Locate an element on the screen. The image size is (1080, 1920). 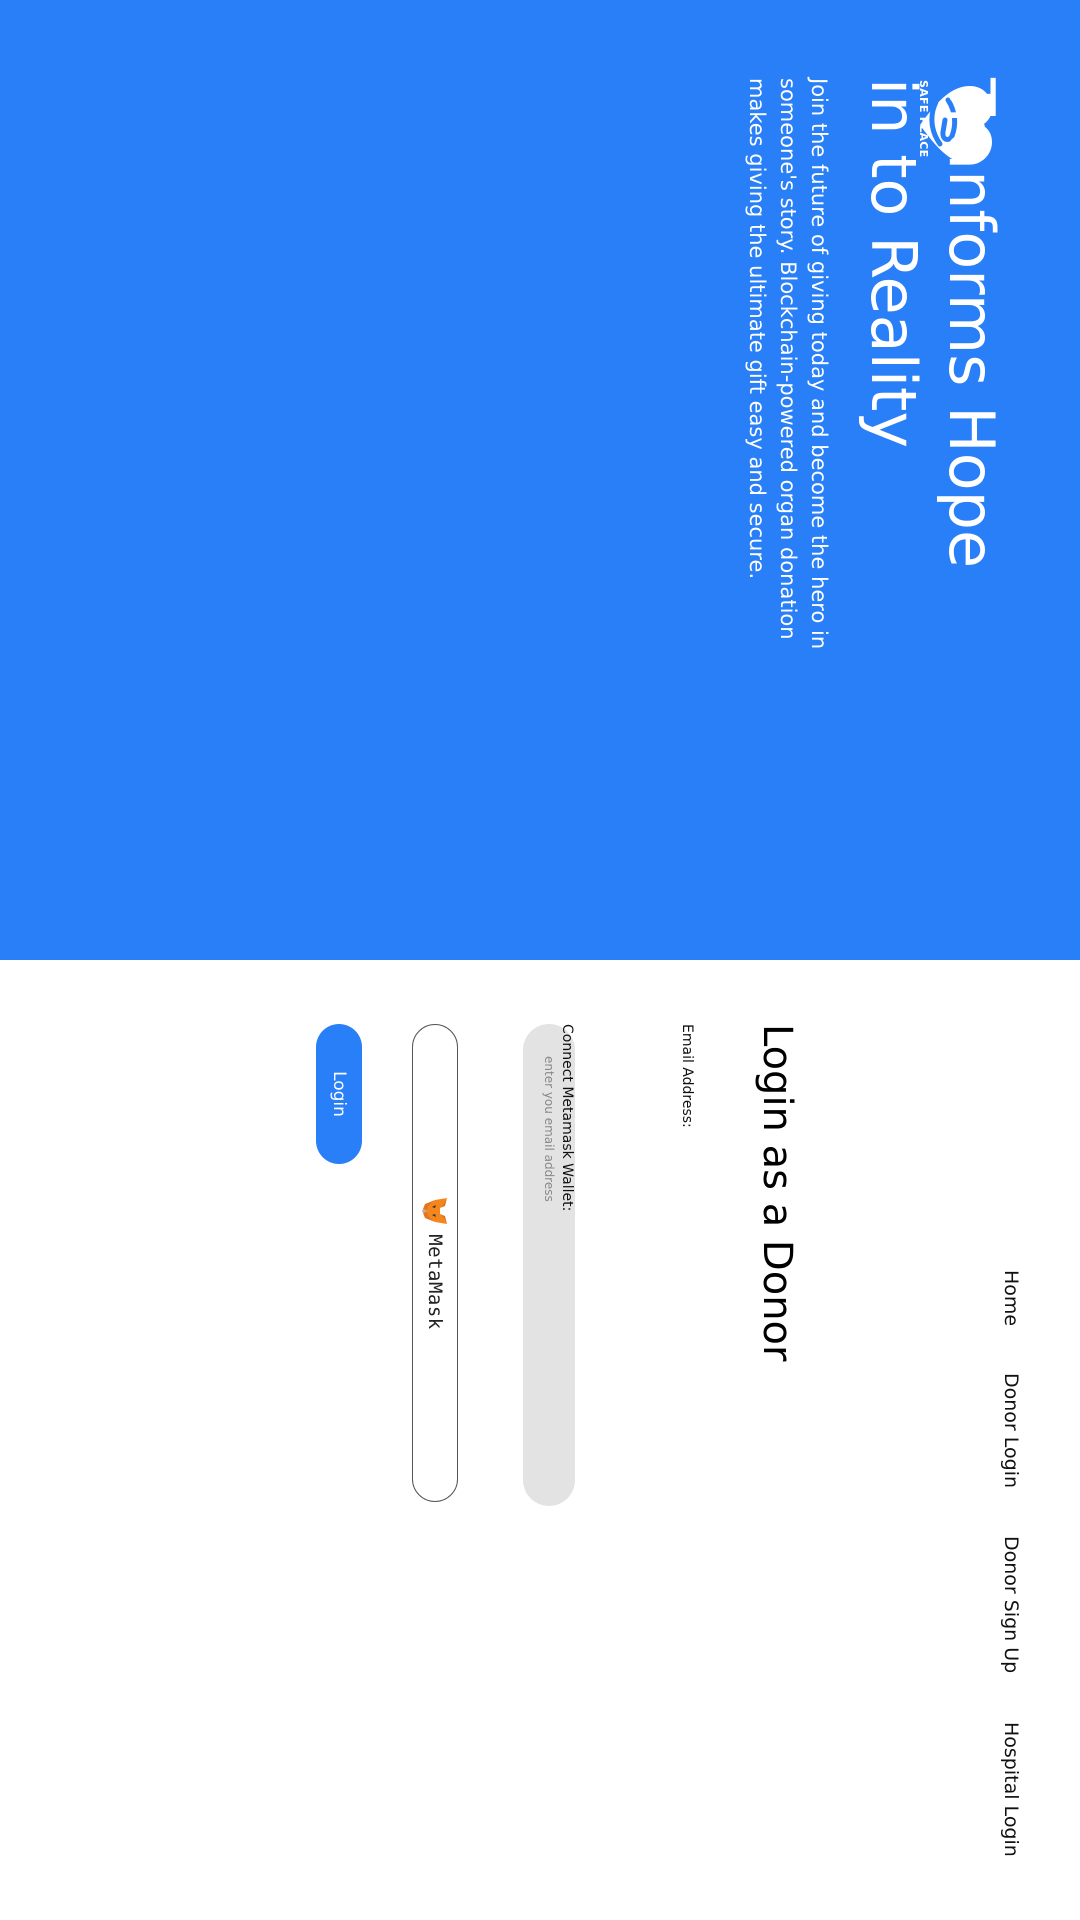
metamask-wallet-label: Connect Metamask Wallet: is located at coordinates (567, 1118).